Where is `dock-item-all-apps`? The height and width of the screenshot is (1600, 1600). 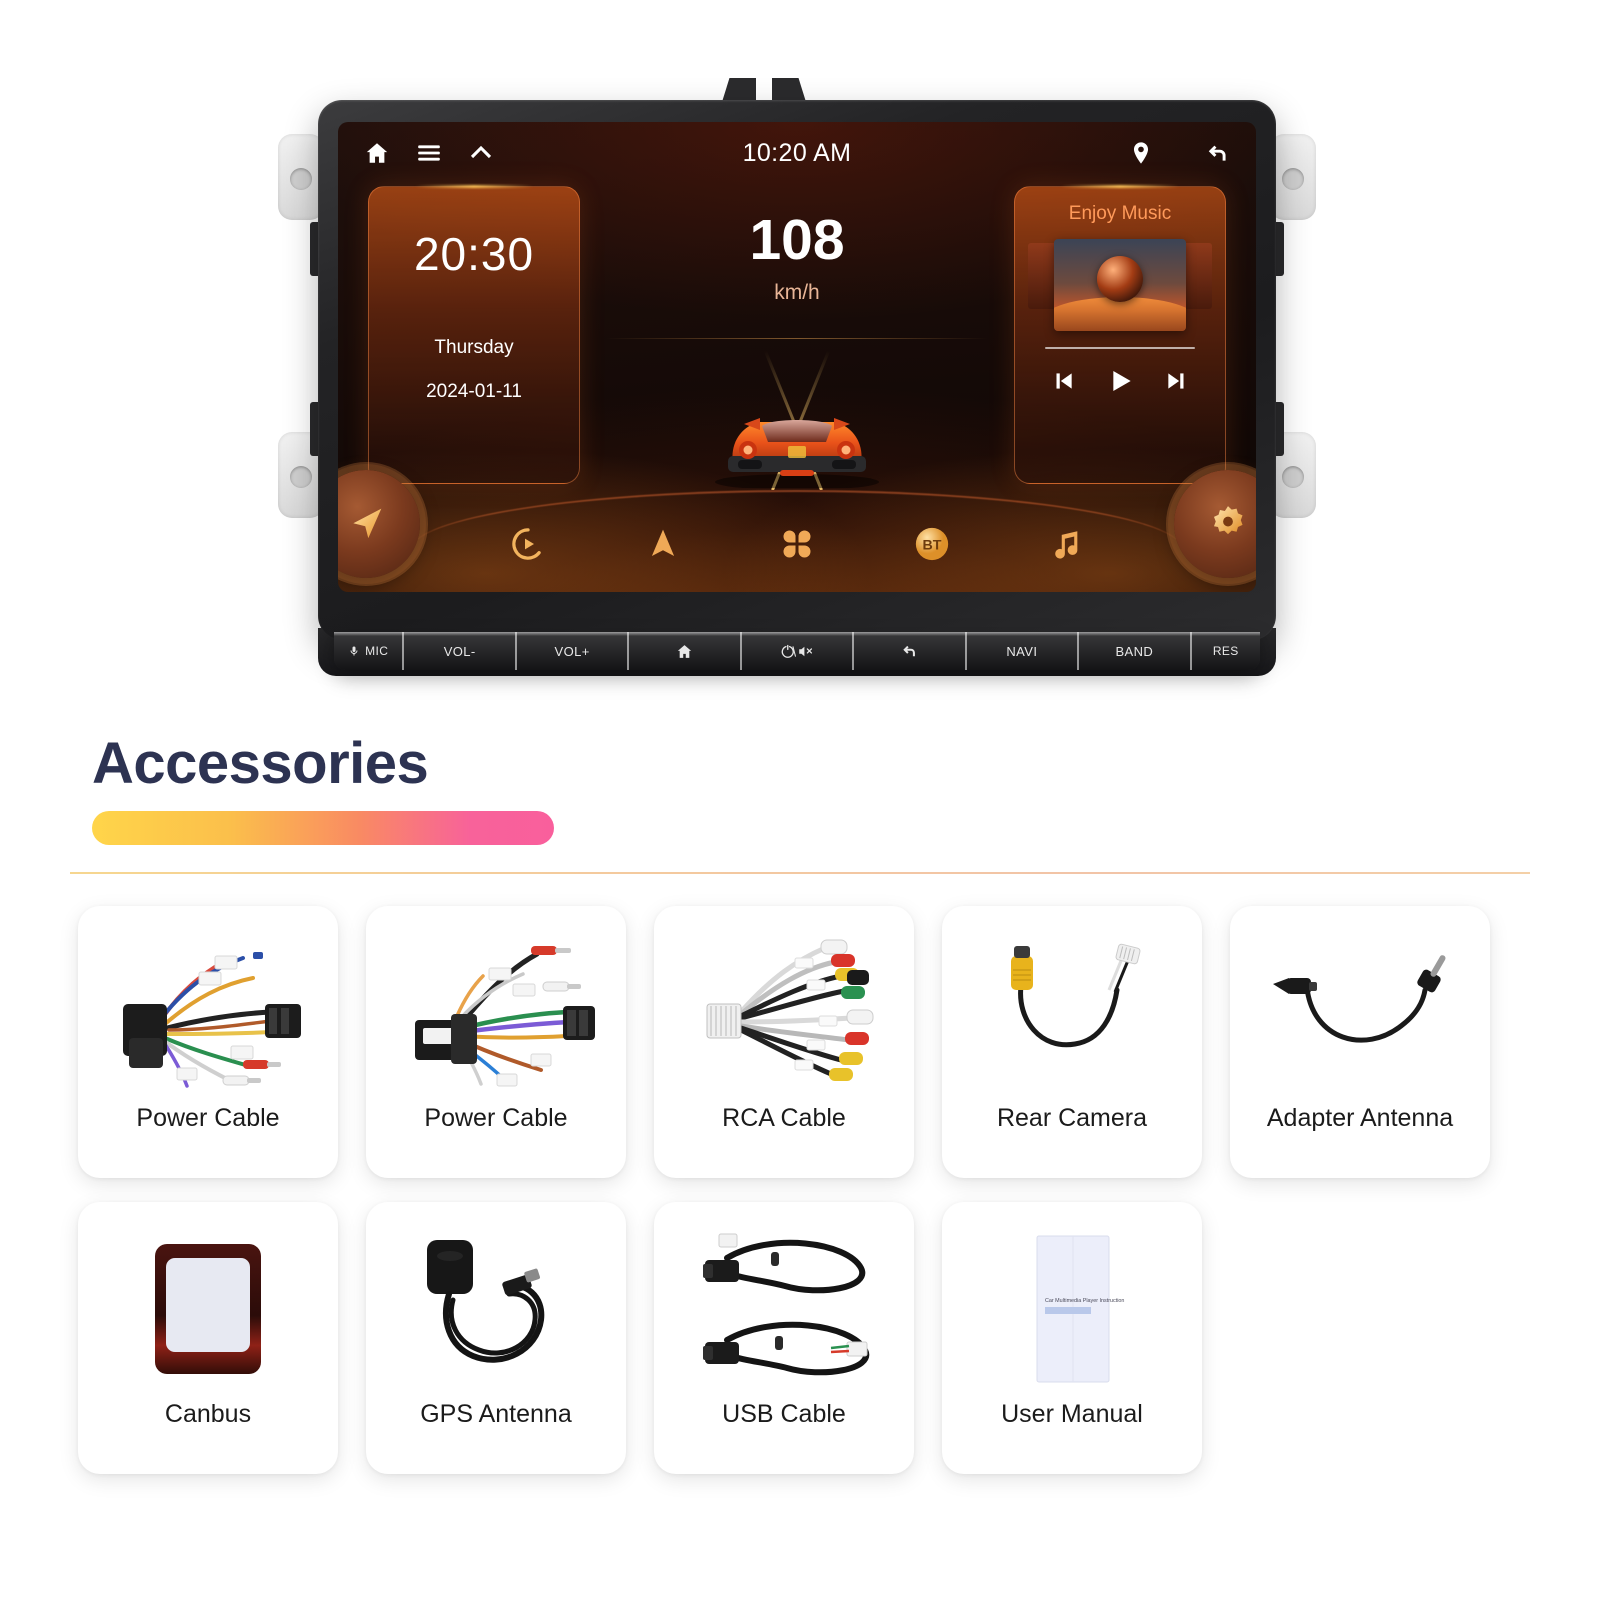 dock-item-all-apps is located at coordinates (797, 544).